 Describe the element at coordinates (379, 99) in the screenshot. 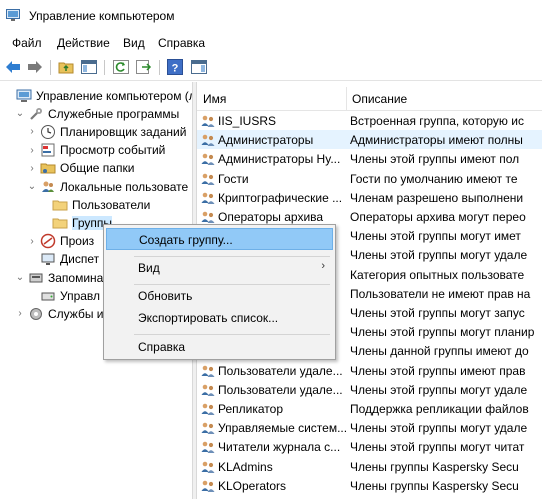

I see `column-header-description: Описание` at that location.